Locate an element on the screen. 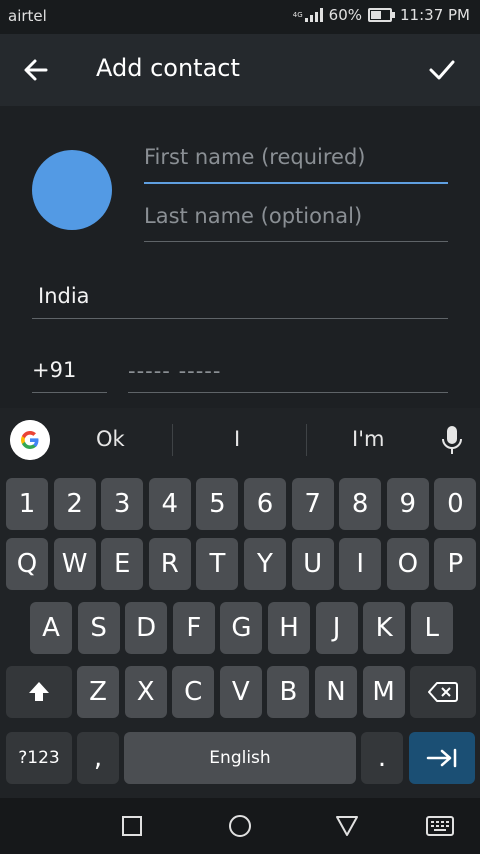 This screenshot has width=480, height=854. battery-percent: 60% is located at coordinates (345, 15).